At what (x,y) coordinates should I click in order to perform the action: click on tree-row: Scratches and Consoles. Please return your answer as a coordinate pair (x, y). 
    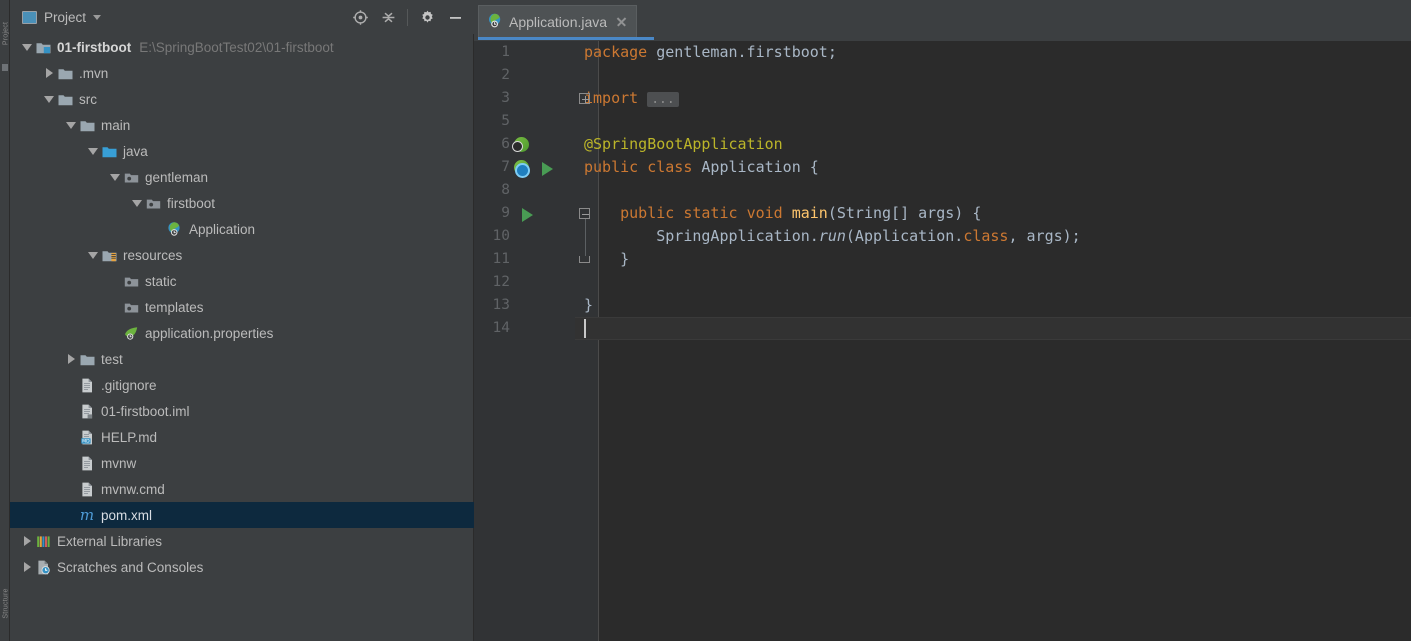
    Looking at the image, I should click on (242, 567).